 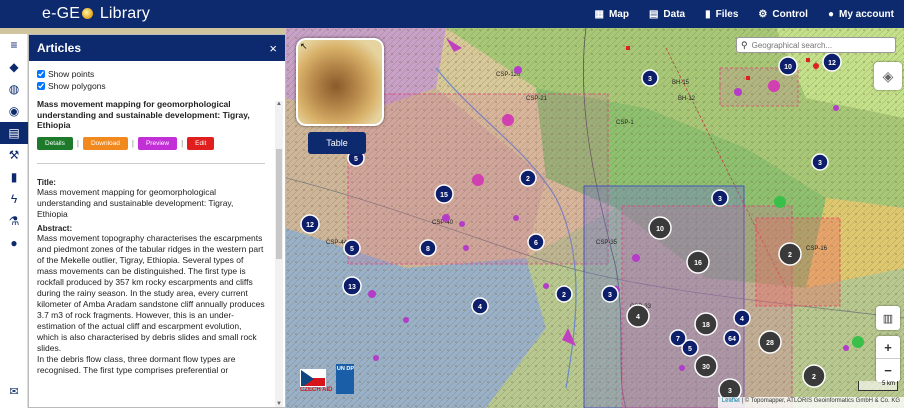 What do you see at coordinates (279, 104) in the screenshot?
I see `scroll-up-icon: ▲` at bounding box center [279, 104].